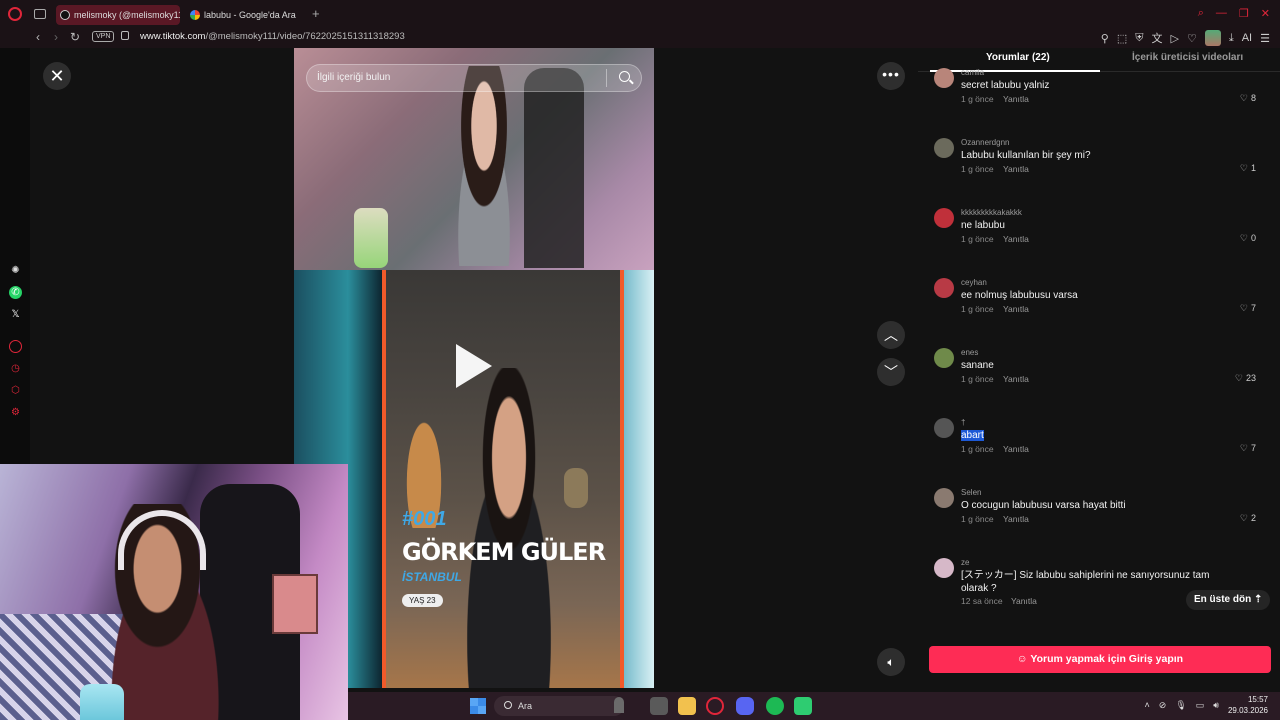 Image resolution: width=1280 pixels, height=720 pixels. What do you see at coordinates (745, 706) in the screenshot?
I see `discord-icon` at bounding box center [745, 706].